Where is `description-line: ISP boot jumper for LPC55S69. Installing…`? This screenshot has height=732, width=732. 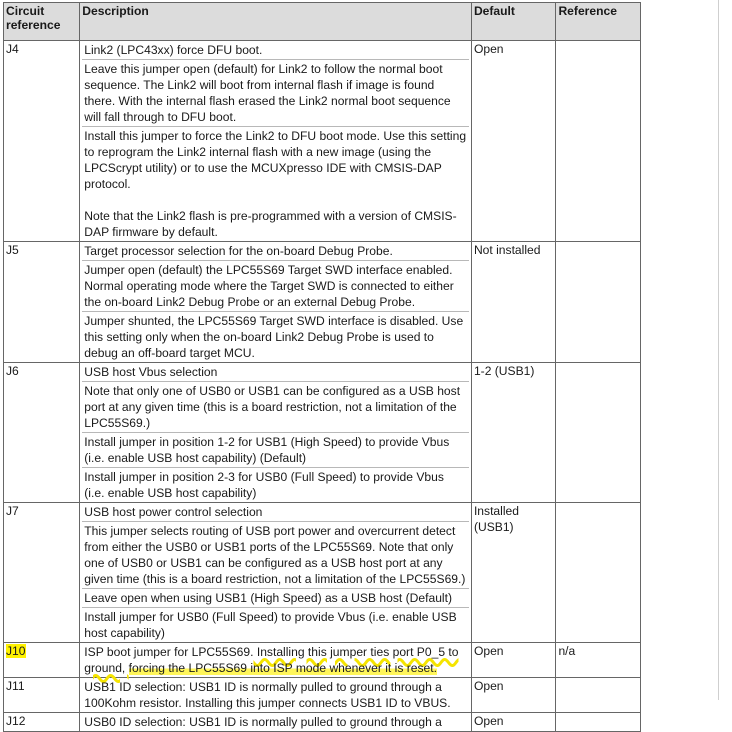 description-line: ISP boot jumper for LPC55S69. Installing… is located at coordinates (275, 660).